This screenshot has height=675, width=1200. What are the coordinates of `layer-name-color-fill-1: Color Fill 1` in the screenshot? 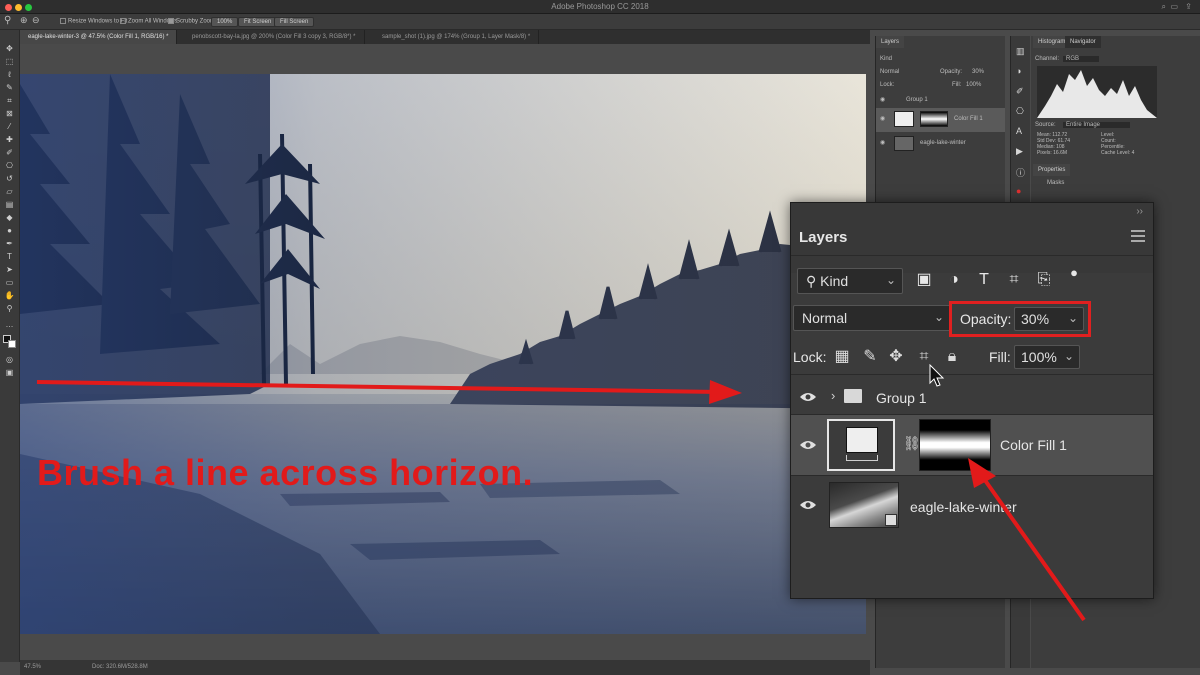 It's located at (1033, 445).